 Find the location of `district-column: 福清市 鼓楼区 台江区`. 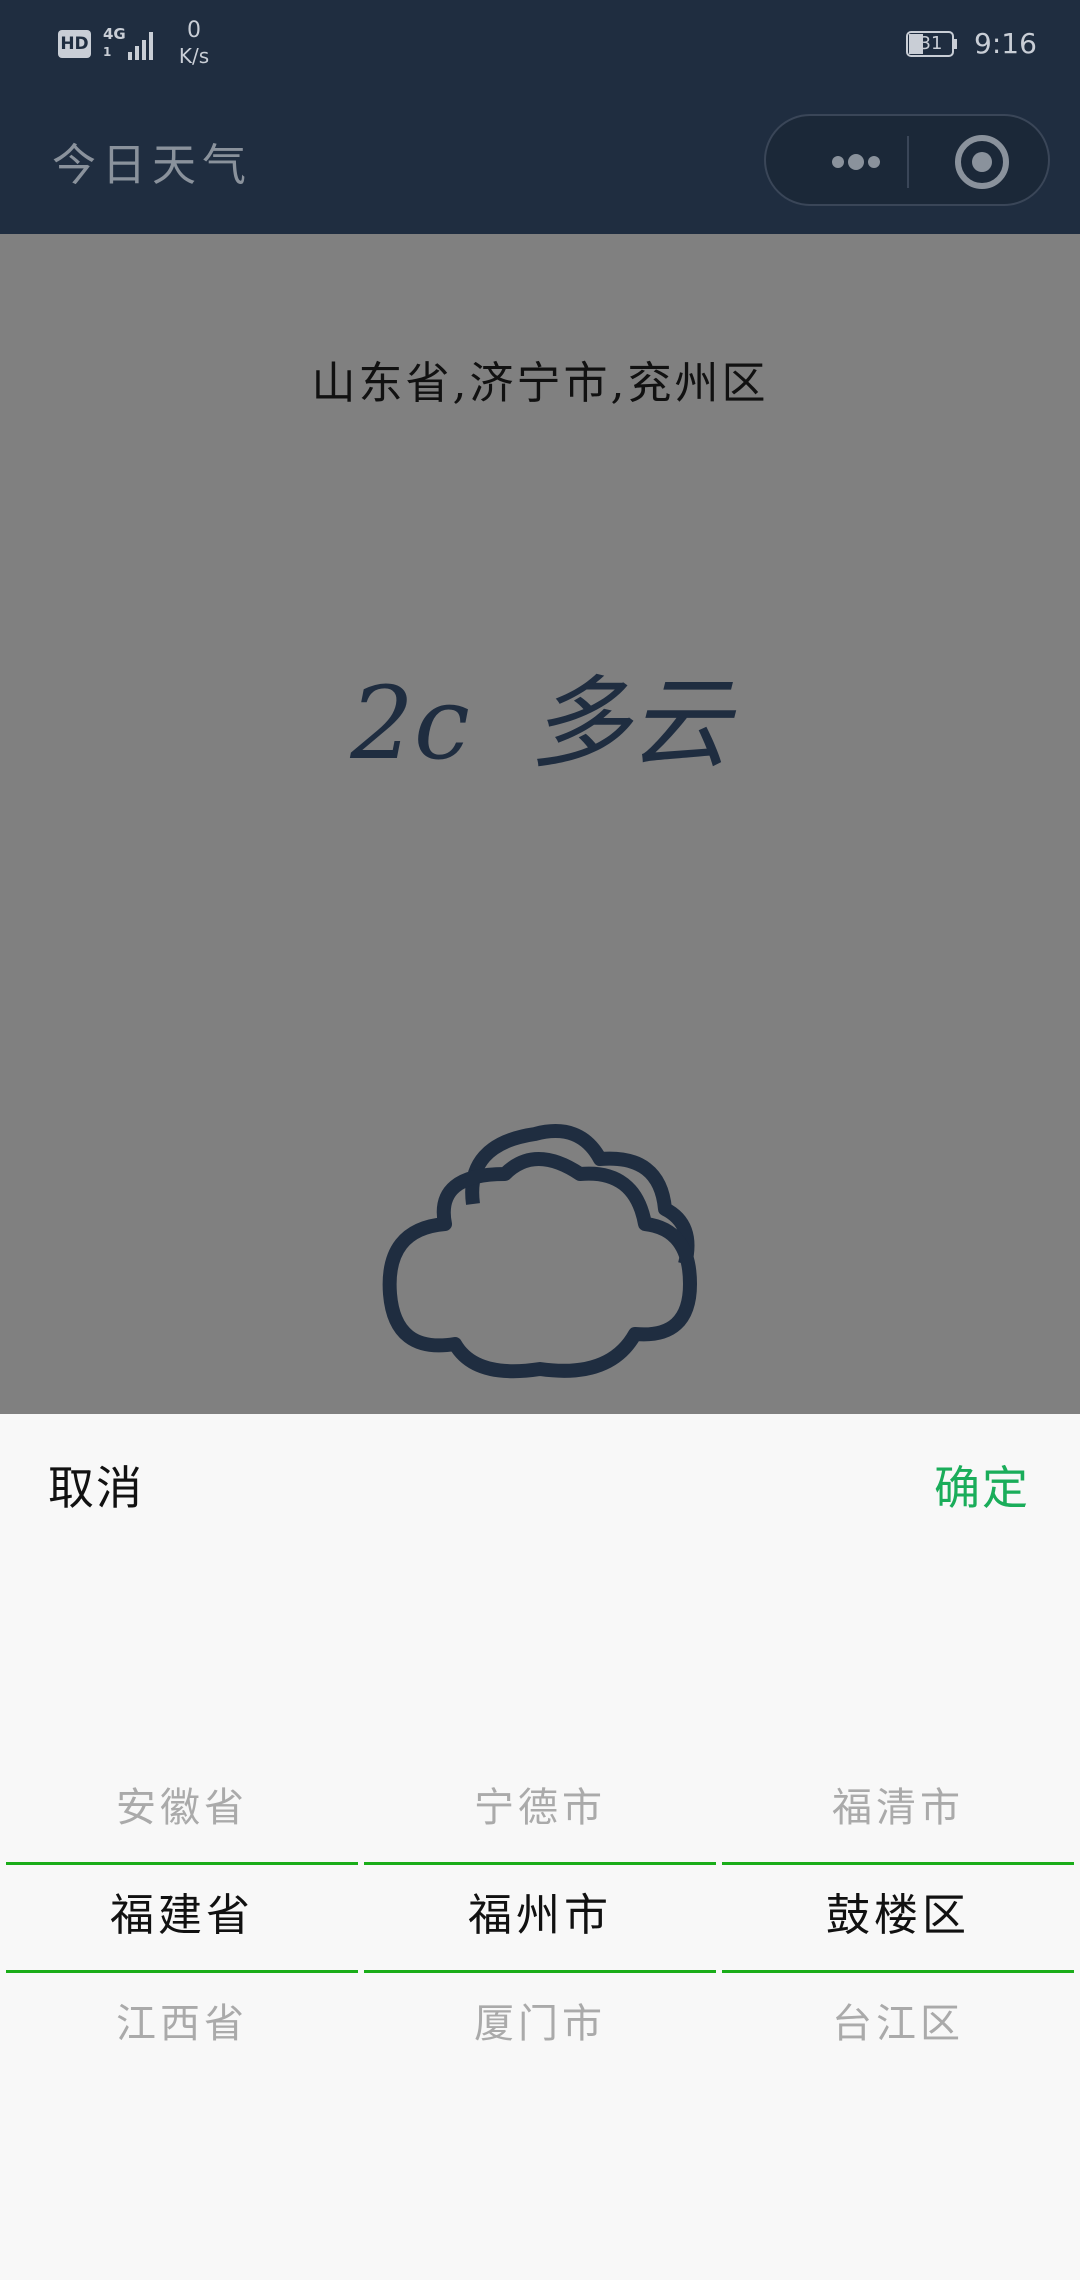

district-column: 福清市 鼓楼区 台江区 is located at coordinates (898, 1919).